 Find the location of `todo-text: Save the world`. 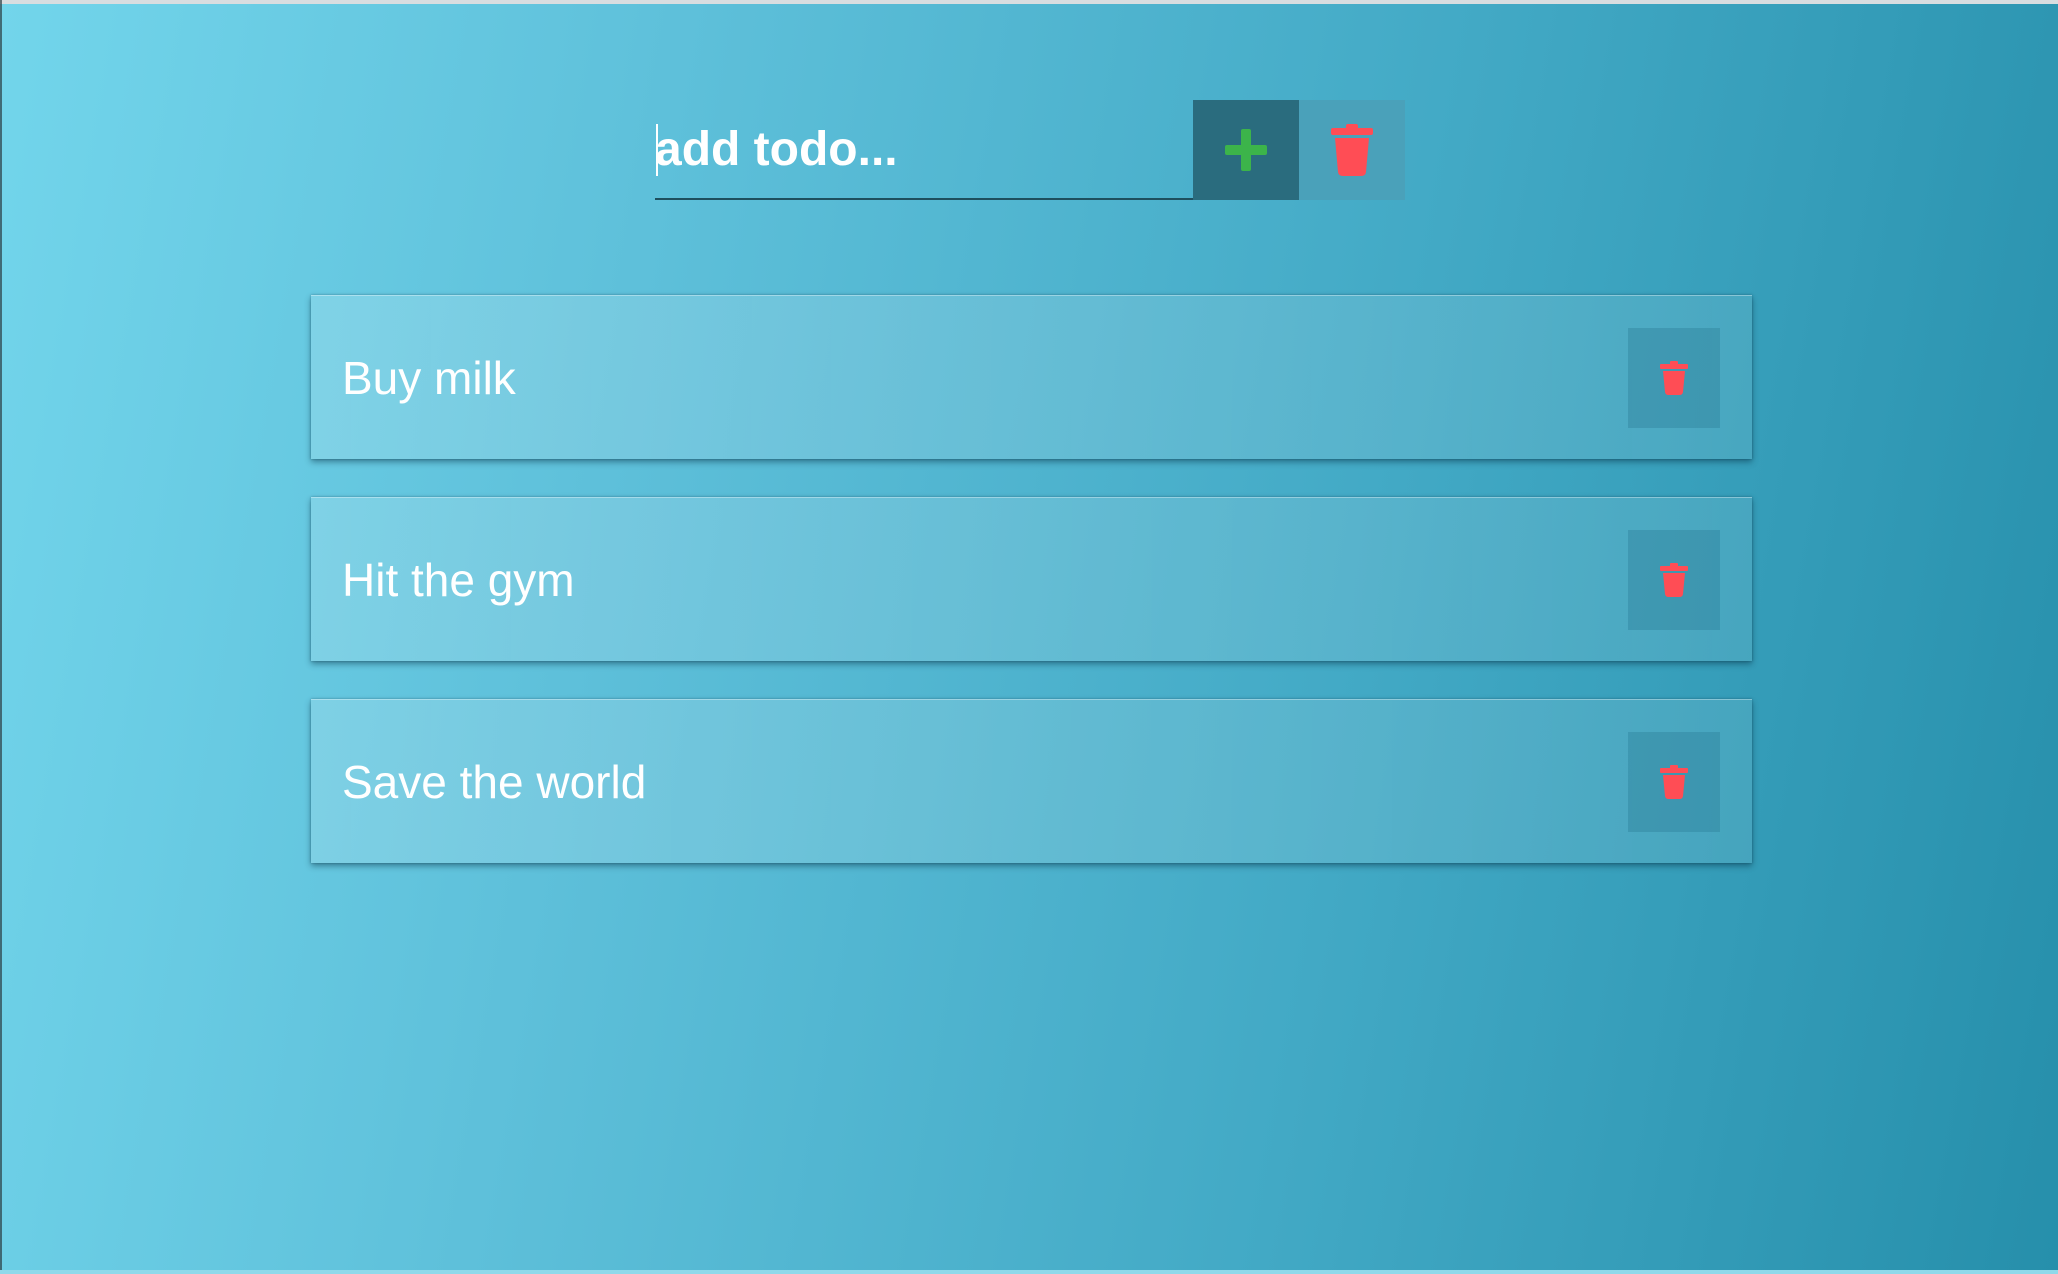

todo-text: Save the world is located at coordinates (494, 782).